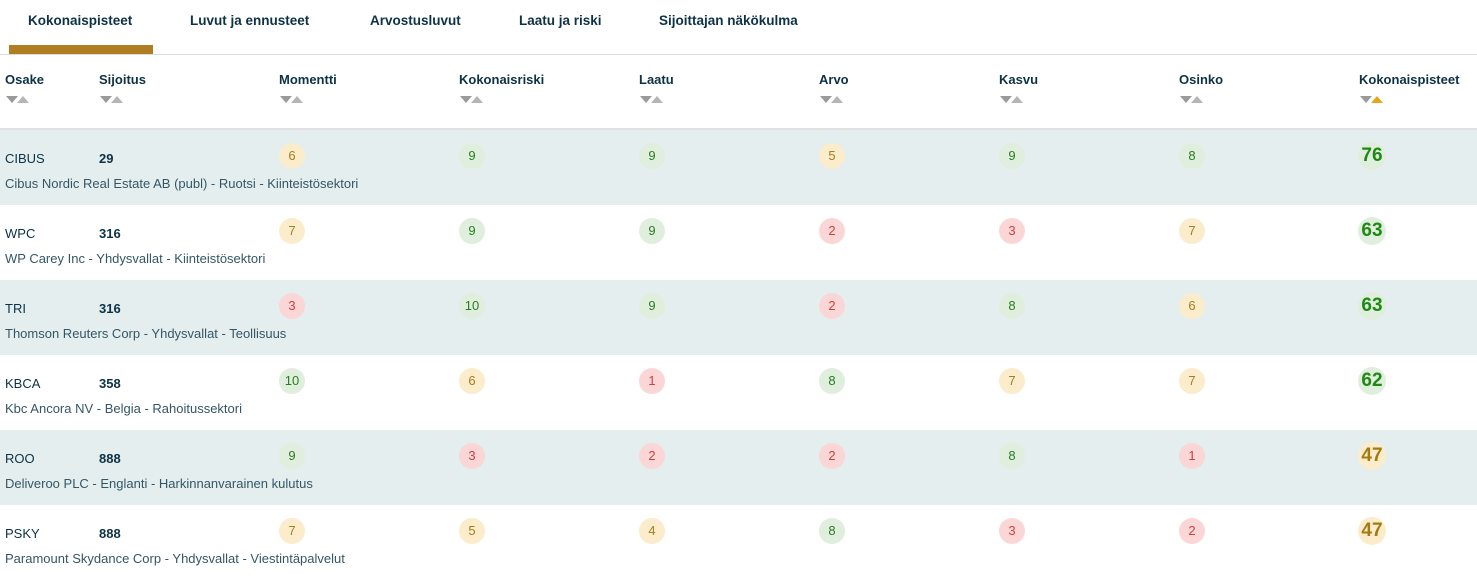  What do you see at coordinates (652, 531) in the screenshot?
I see `score-badge-laatu: 4` at bounding box center [652, 531].